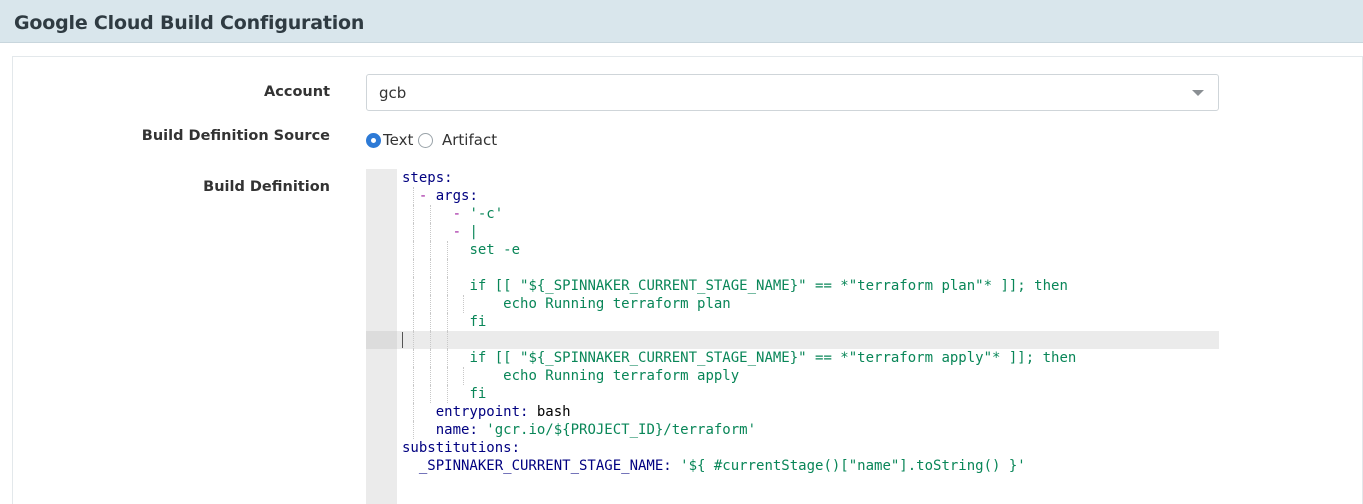  Describe the element at coordinates (792, 92) in the screenshot. I see `account-select: gcb` at that location.